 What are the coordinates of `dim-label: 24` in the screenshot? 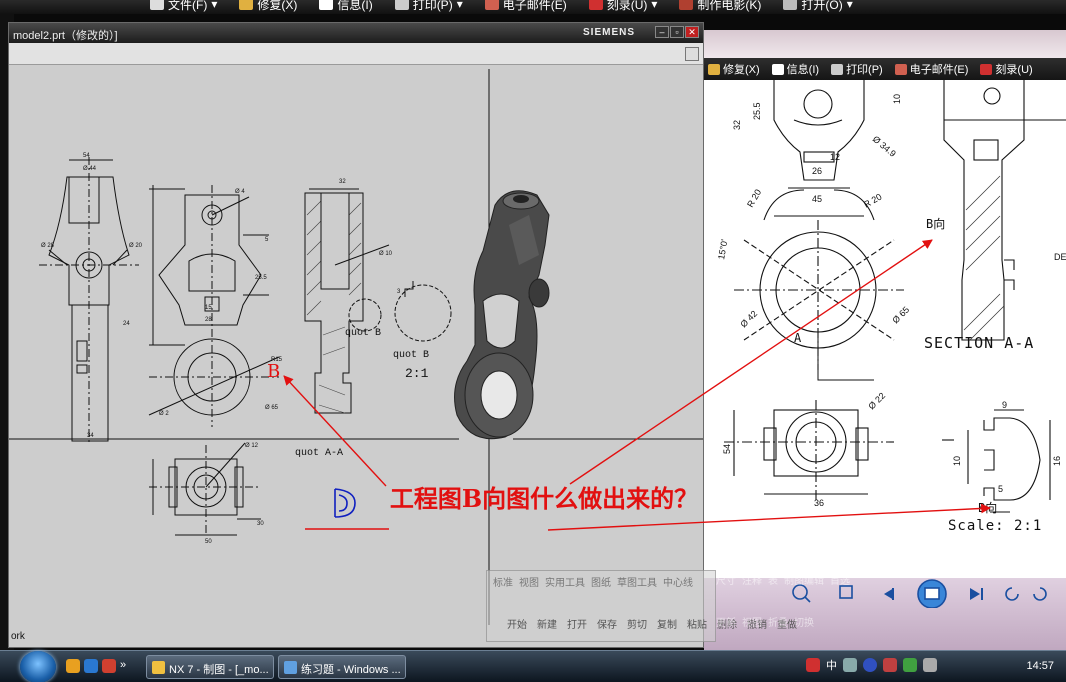 It's located at (126, 324).